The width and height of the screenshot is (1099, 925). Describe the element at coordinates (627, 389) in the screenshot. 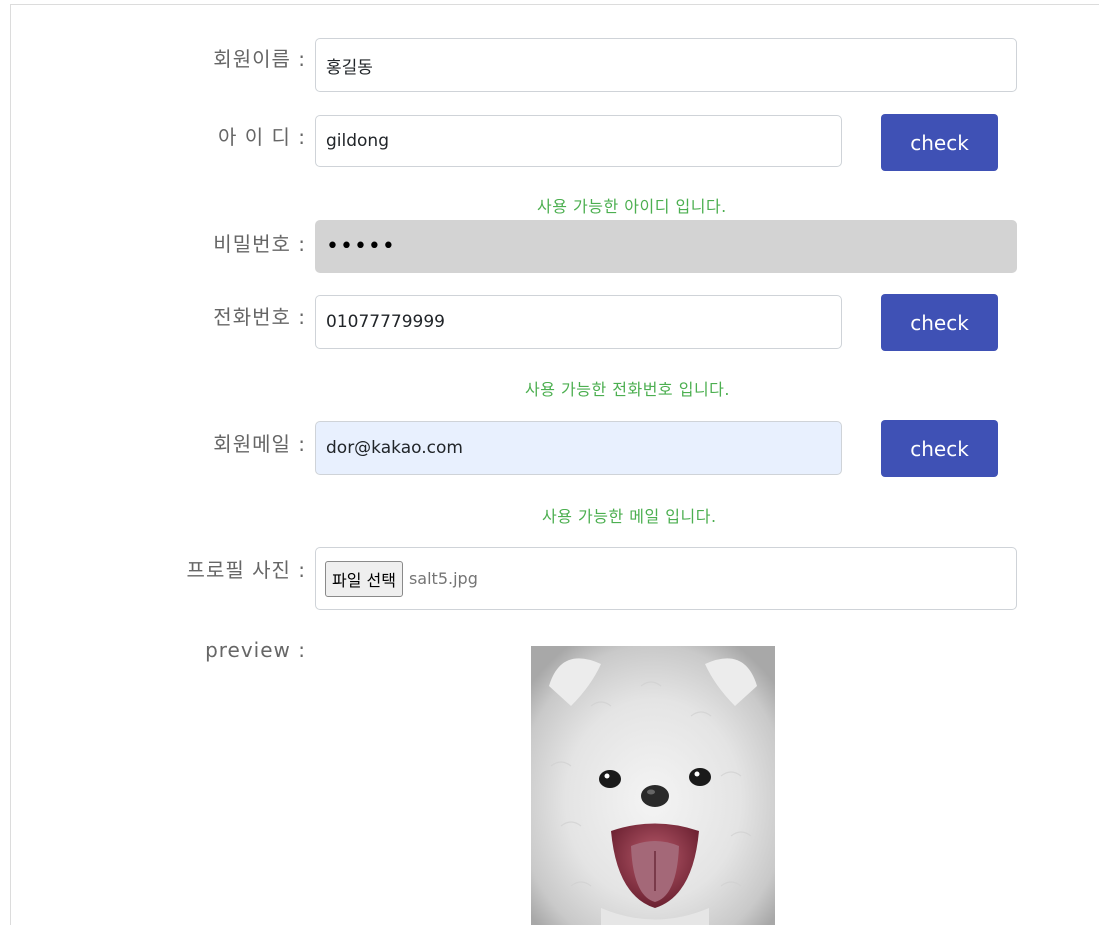

I see `phone-check-message: 사용 가능한 전화번호 입니다.` at that location.